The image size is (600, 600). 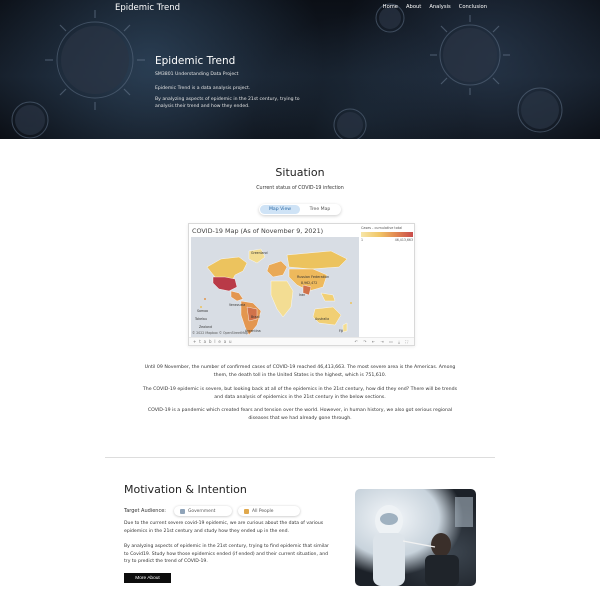 I want to click on nav-link-conclusion: Conclusion, so click(x=473, y=7).